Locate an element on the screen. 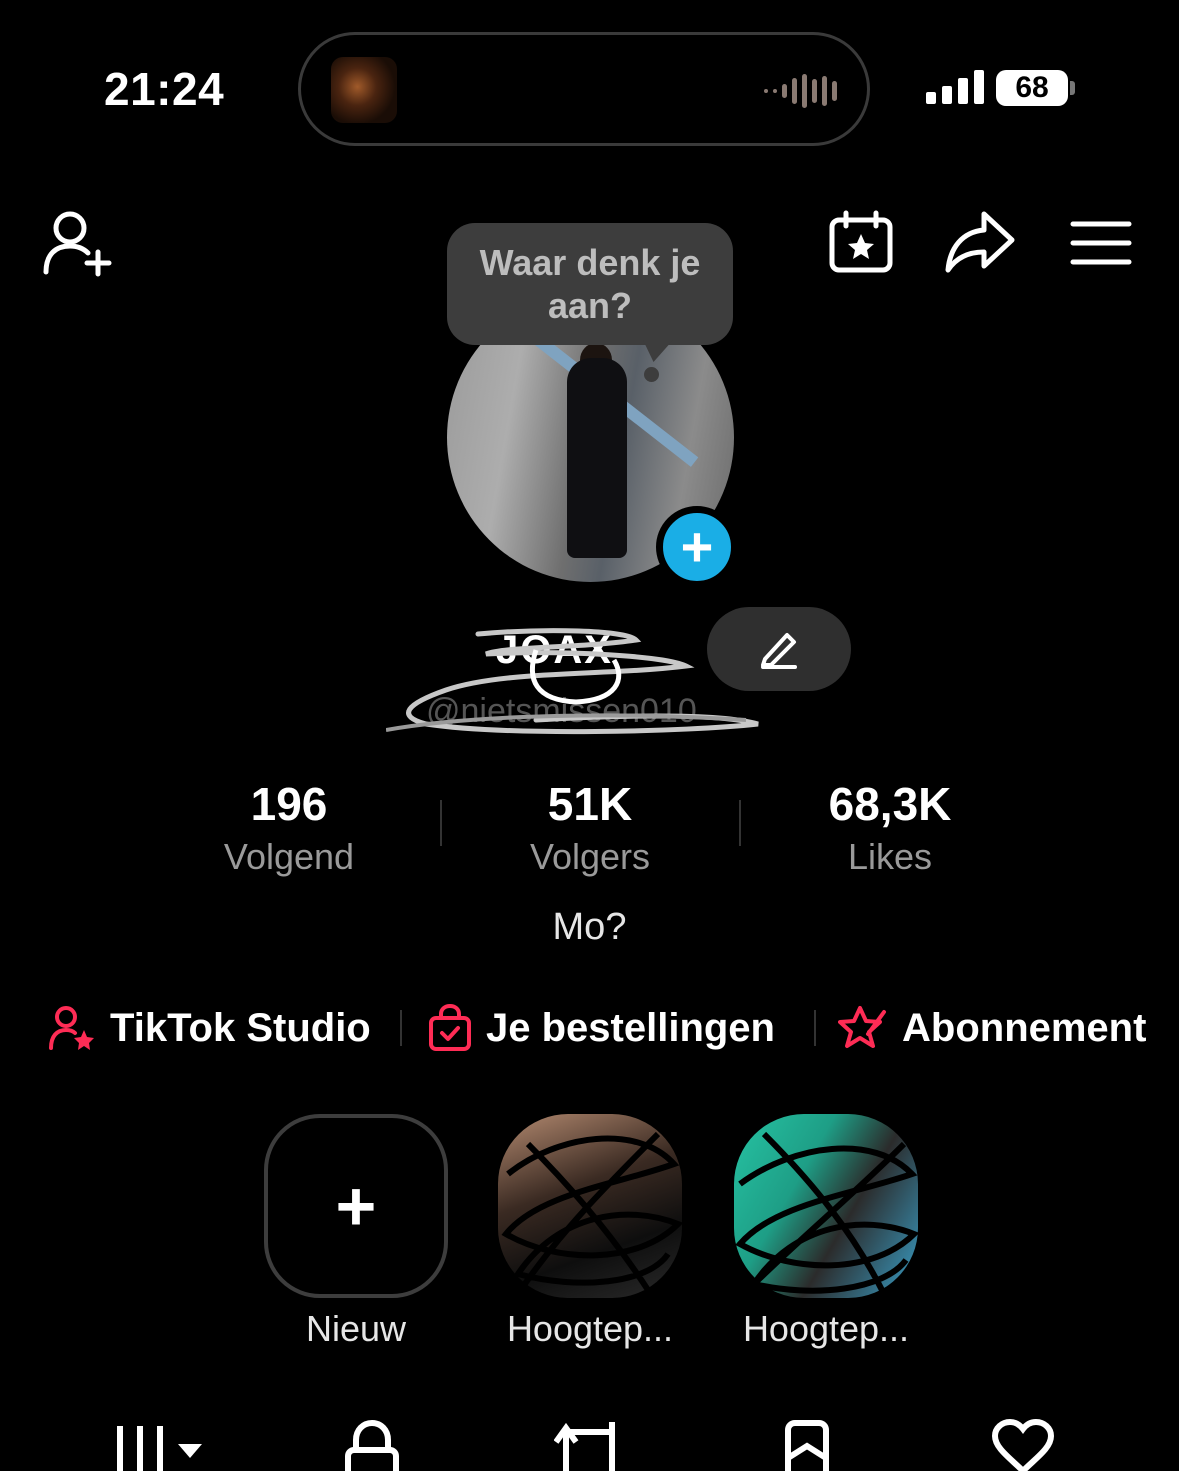  tooltip-dot is located at coordinates (651, 374).